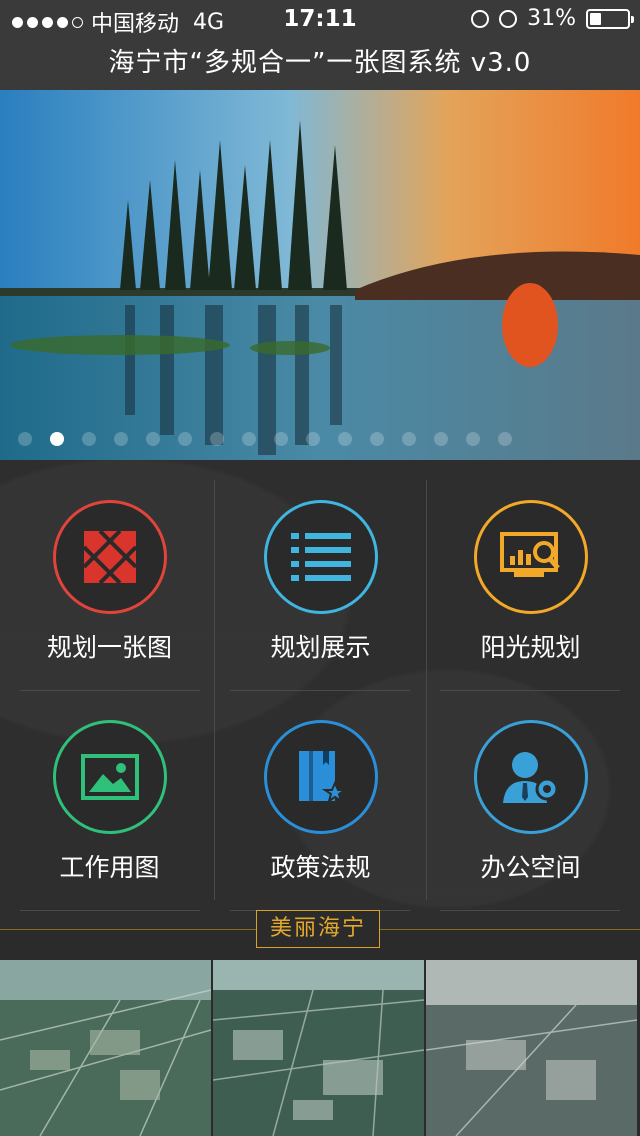 This screenshot has width=640, height=1136. I want to click on menu-item-label: 政策法规, so click(320, 867).